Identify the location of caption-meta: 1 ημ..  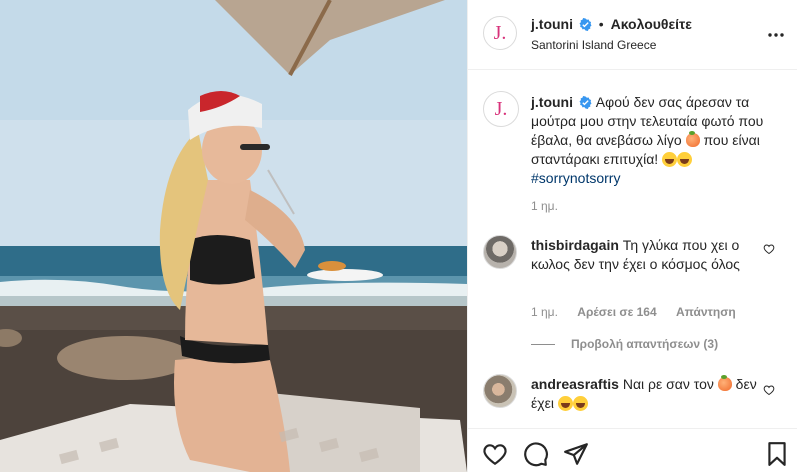
(552, 206).